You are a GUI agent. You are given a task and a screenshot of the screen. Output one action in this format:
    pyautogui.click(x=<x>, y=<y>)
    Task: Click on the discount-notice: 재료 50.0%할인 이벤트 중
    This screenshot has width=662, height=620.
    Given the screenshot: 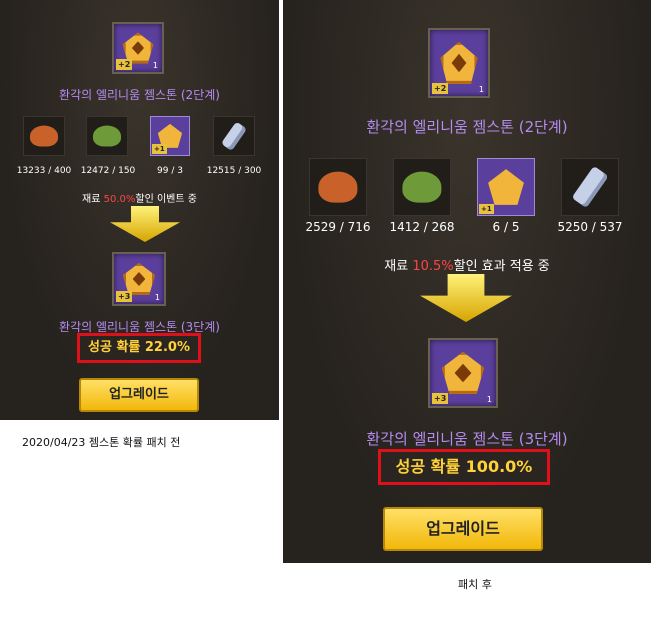 What is the action you would take?
    pyautogui.click(x=139, y=199)
    